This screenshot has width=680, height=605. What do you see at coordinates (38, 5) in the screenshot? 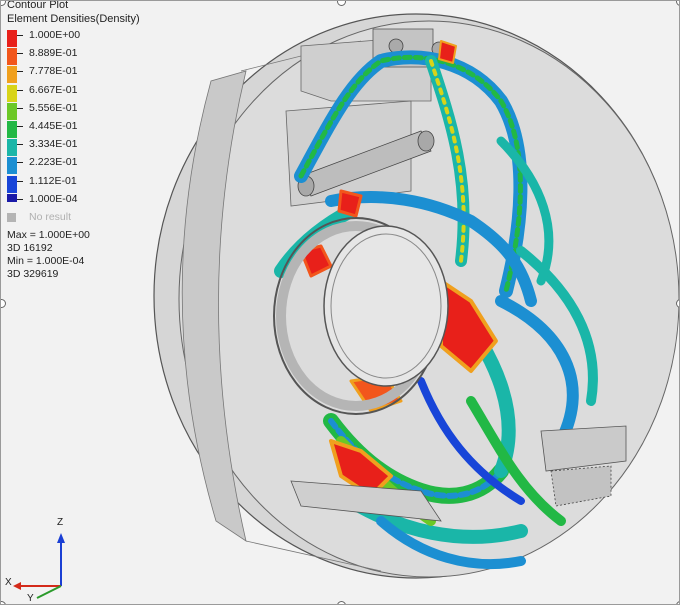
I see `legend-title: Contour Plot` at bounding box center [38, 5].